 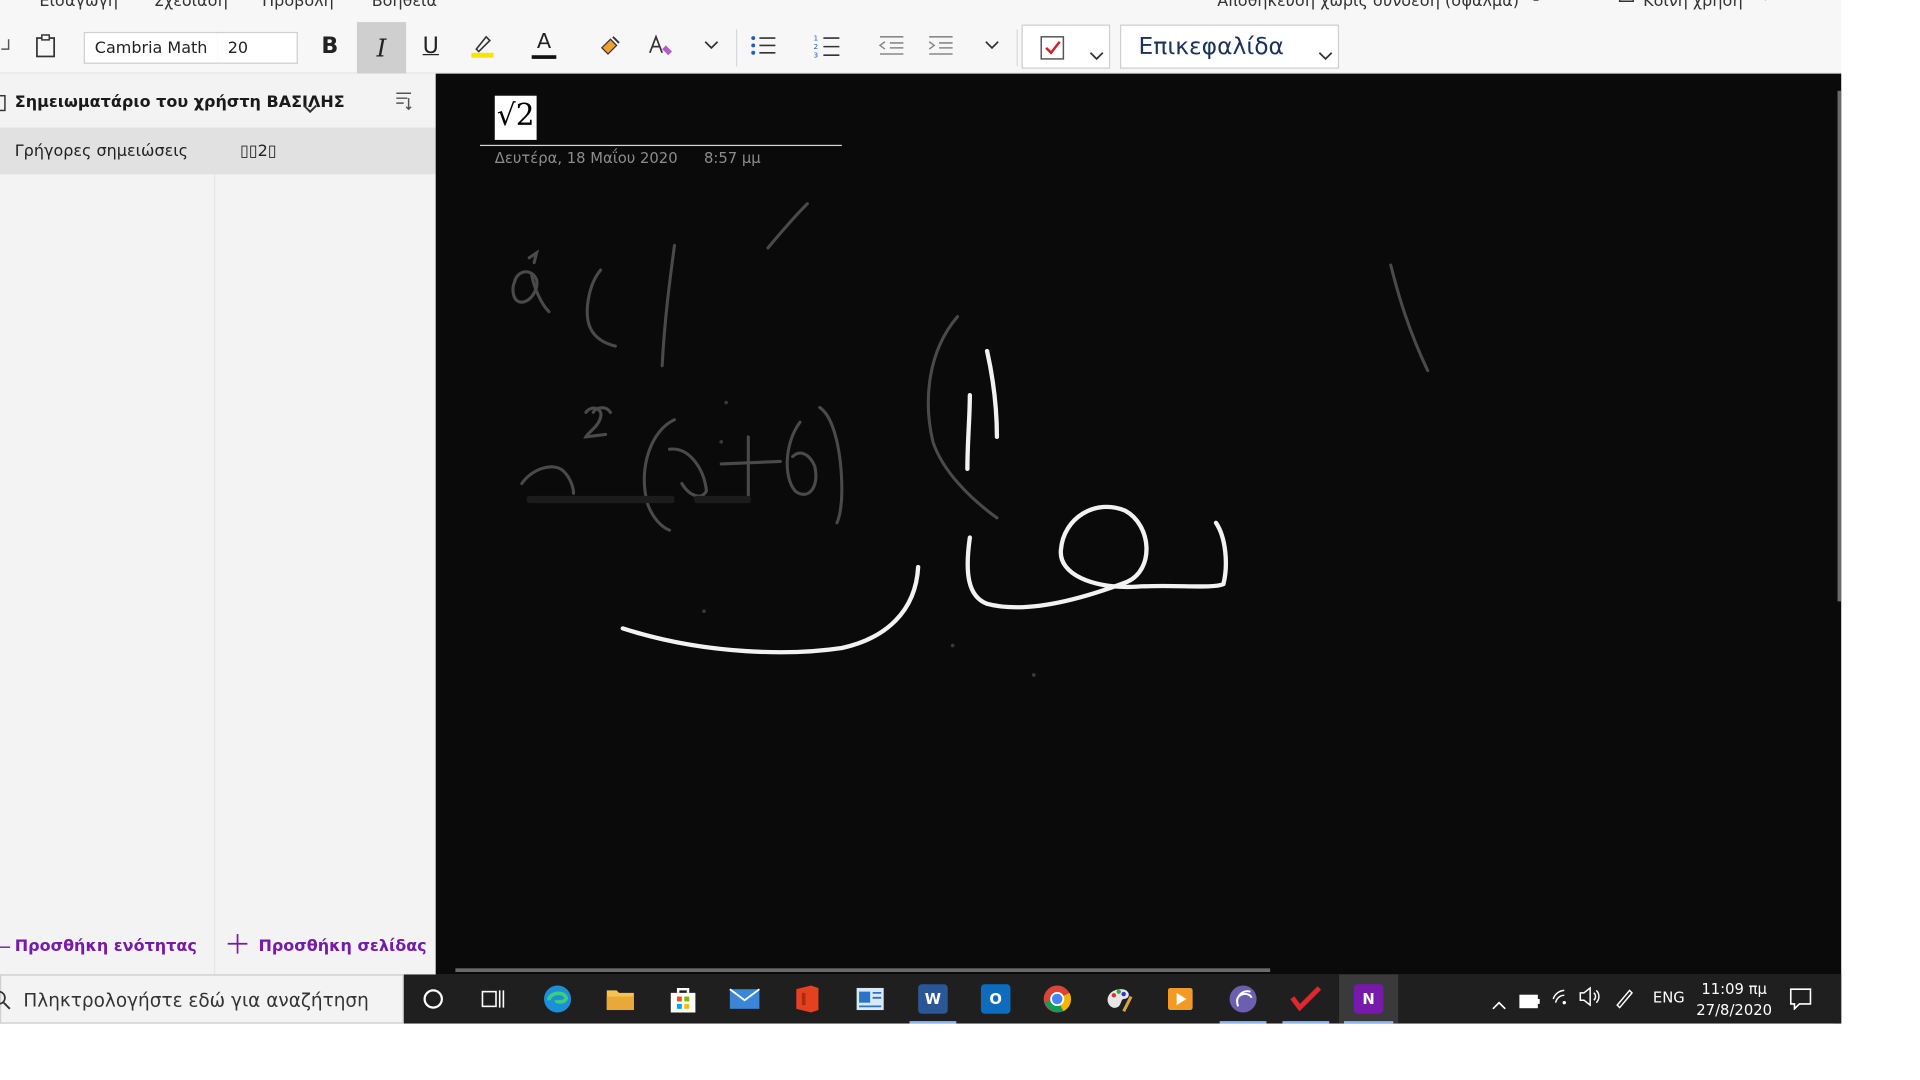 What do you see at coordinates (6, 948) in the screenshot?
I see `plus-icon: −` at bounding box center [6, 948].